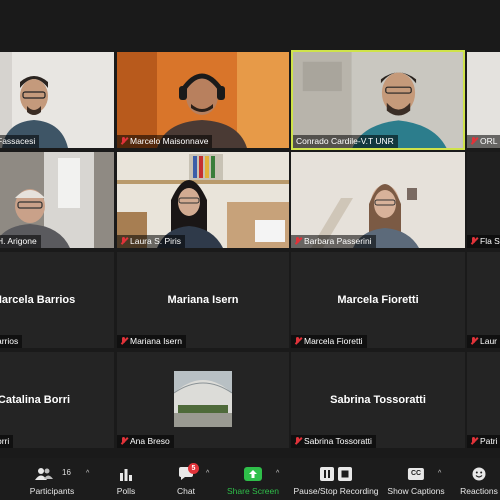 The width and height of the screenshot is (500, 500). Describe the element at coordinates (35, 400) in the screenshot. I see `participant-display-name: Catalina Borri` at that location.